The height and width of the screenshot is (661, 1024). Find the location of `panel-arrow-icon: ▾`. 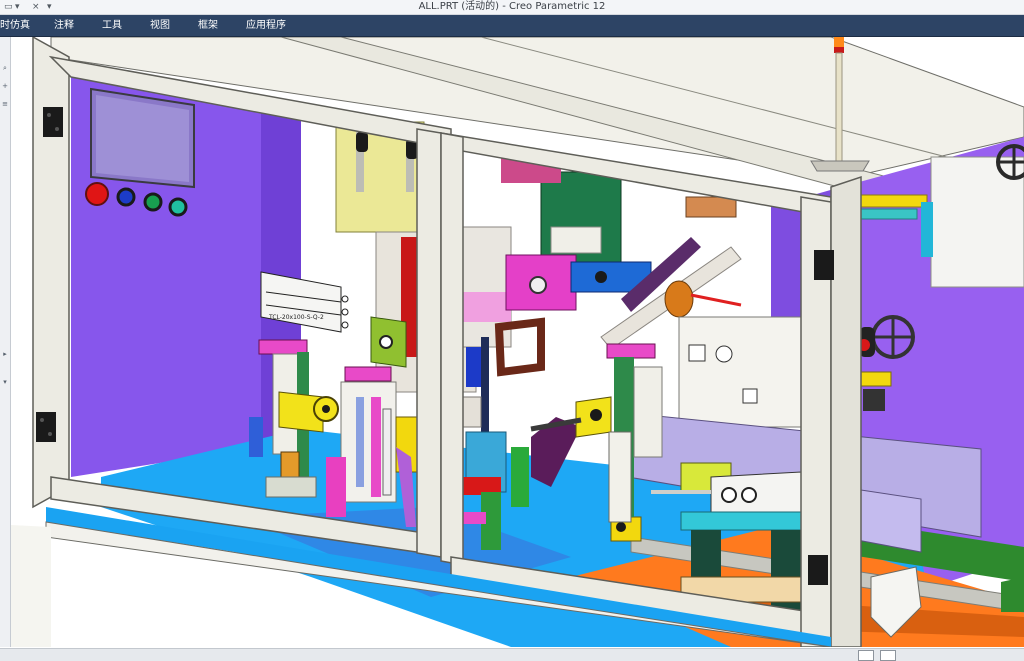

panel-arrow-icon: ▾ is located at coordinates (5, 382).